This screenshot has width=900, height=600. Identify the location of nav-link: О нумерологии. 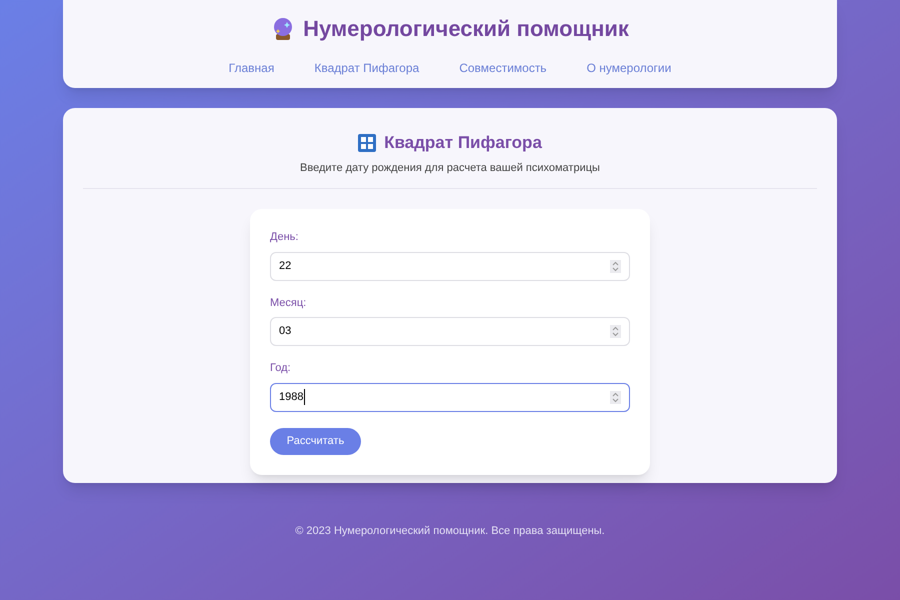
(629, 68).